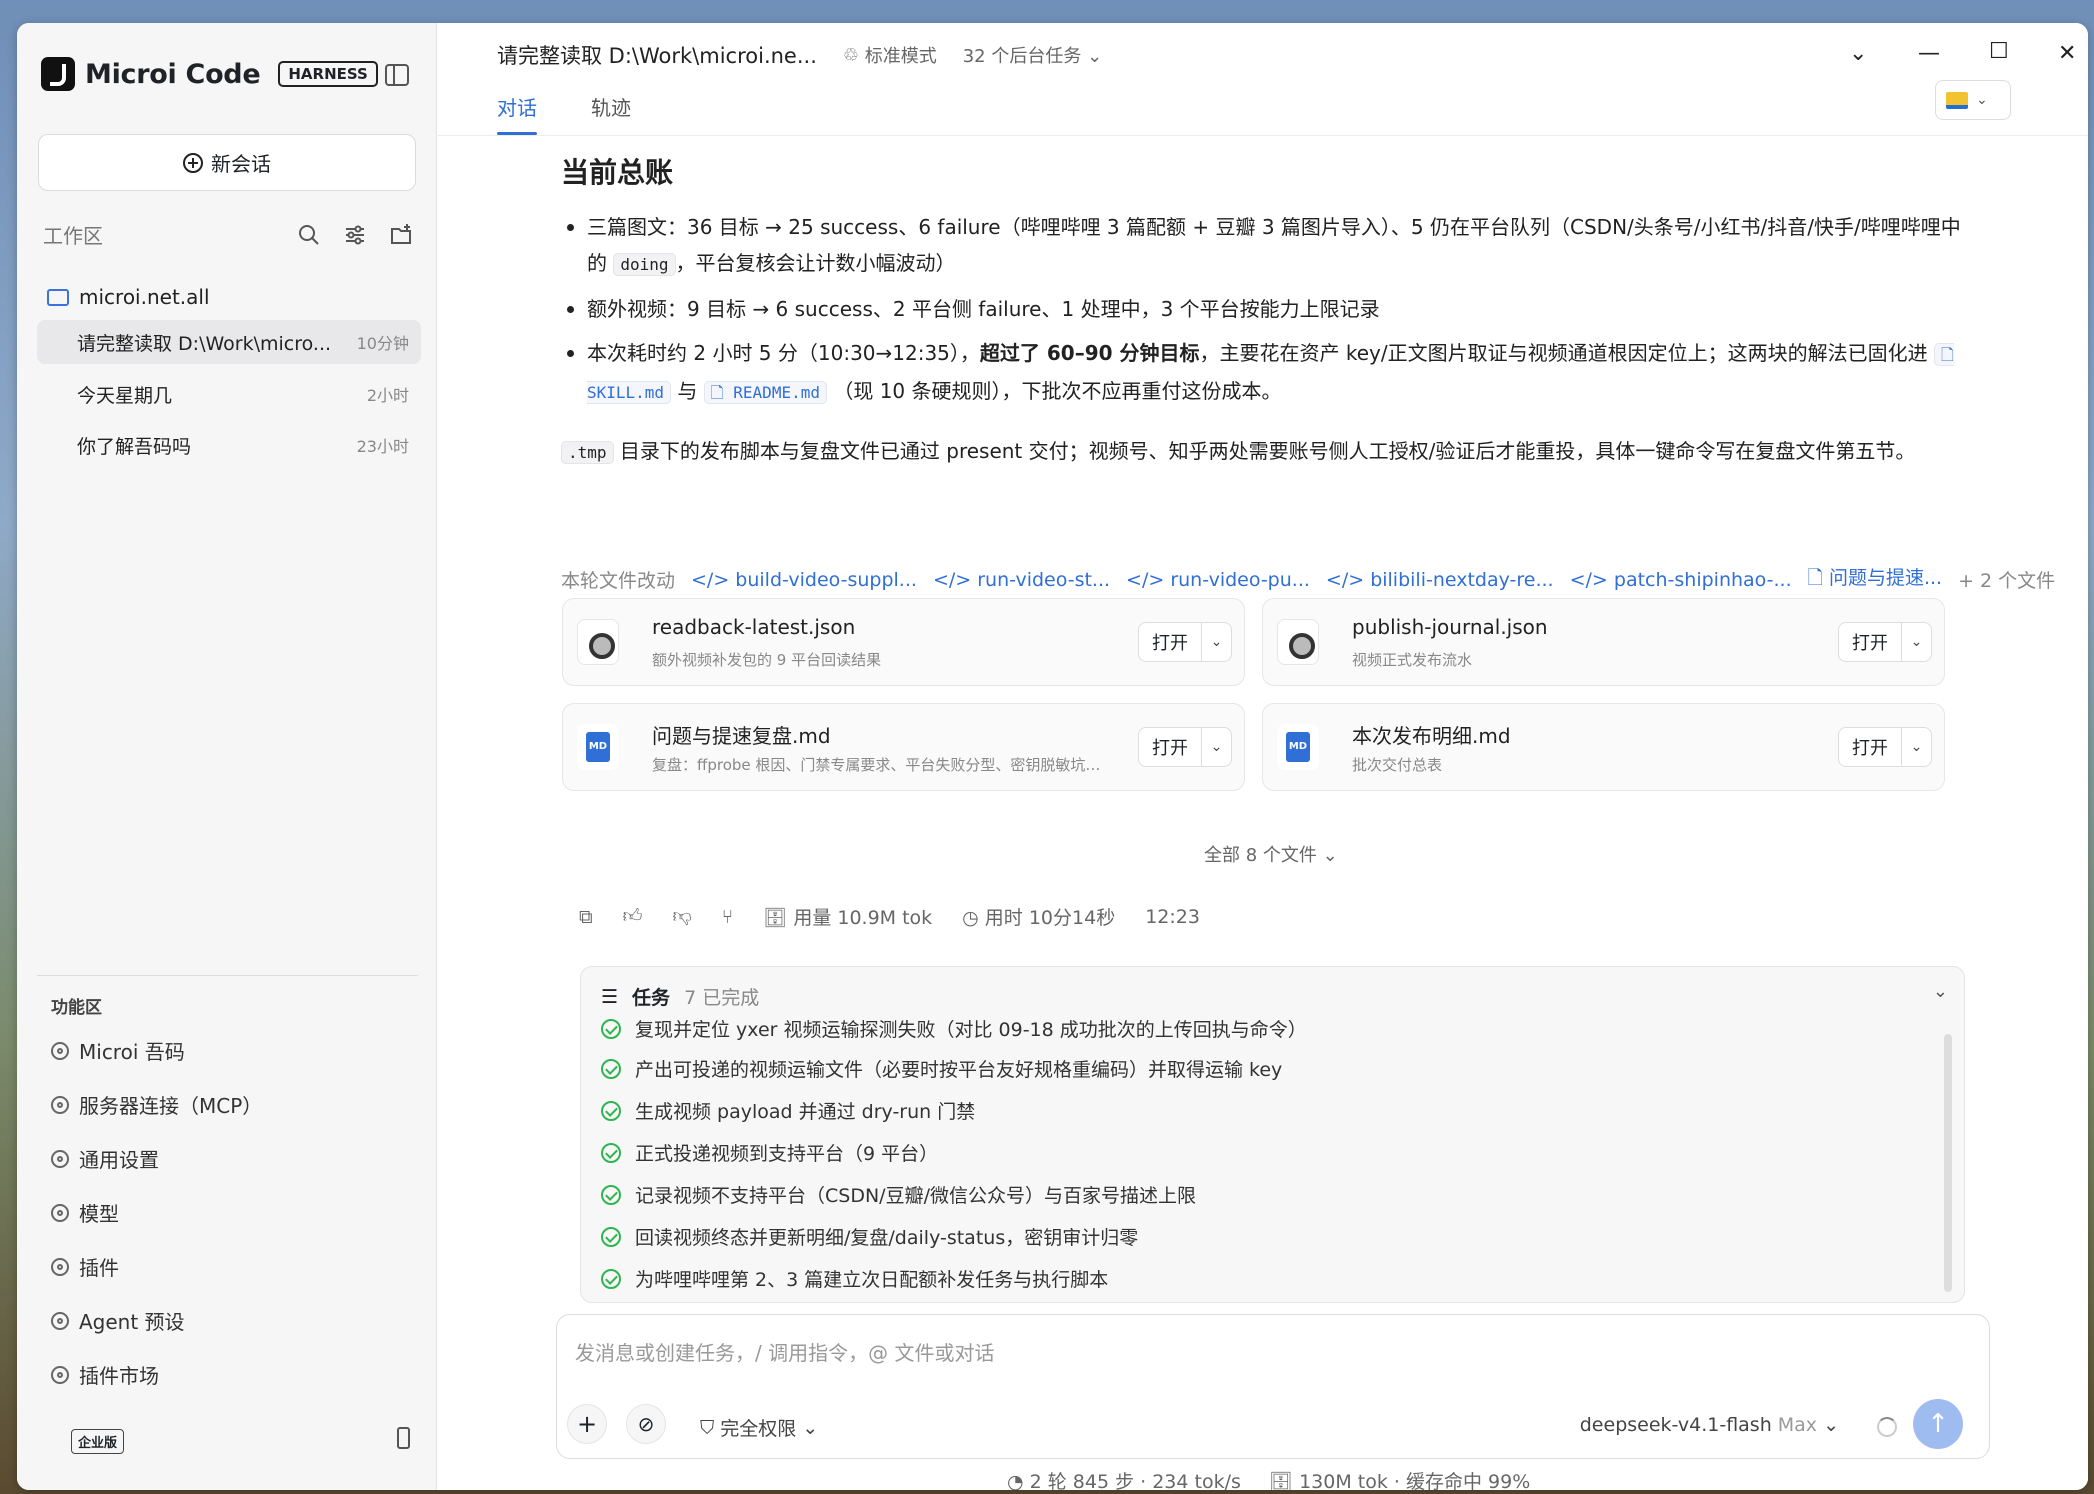 The height and width of the screenshot is (1494, 2094). I want to click on bg-tasks-label: 32 个后台任务, so click(1022, 56).